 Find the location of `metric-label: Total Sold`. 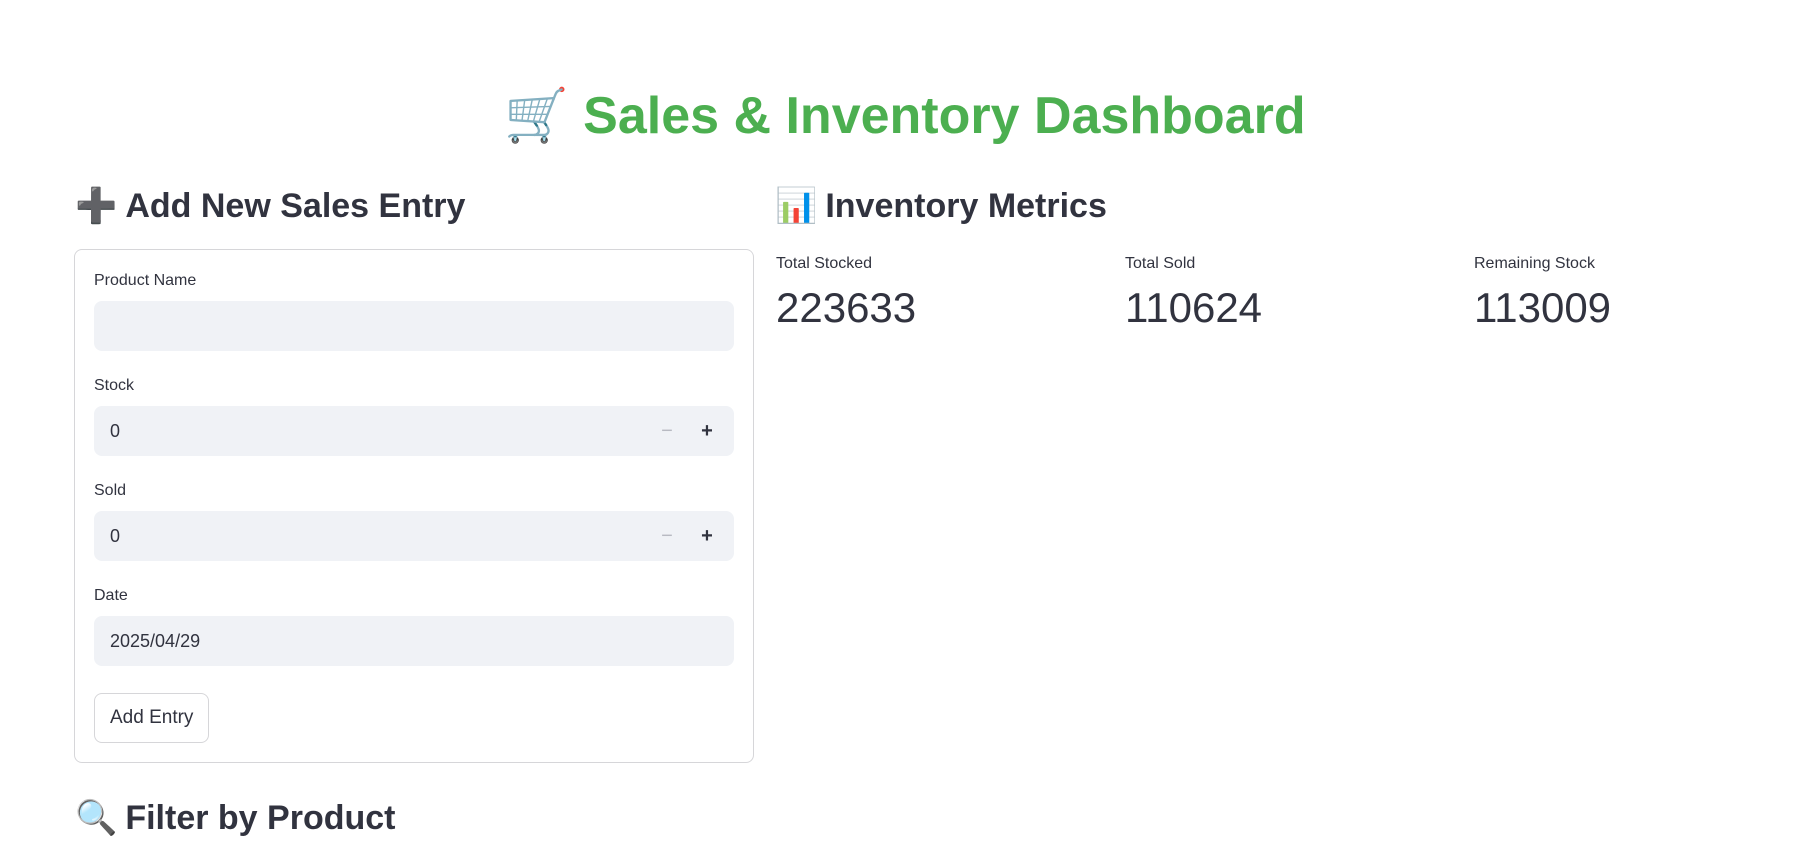

metric-label: Total Sold is located at coordinates (1160, 263).